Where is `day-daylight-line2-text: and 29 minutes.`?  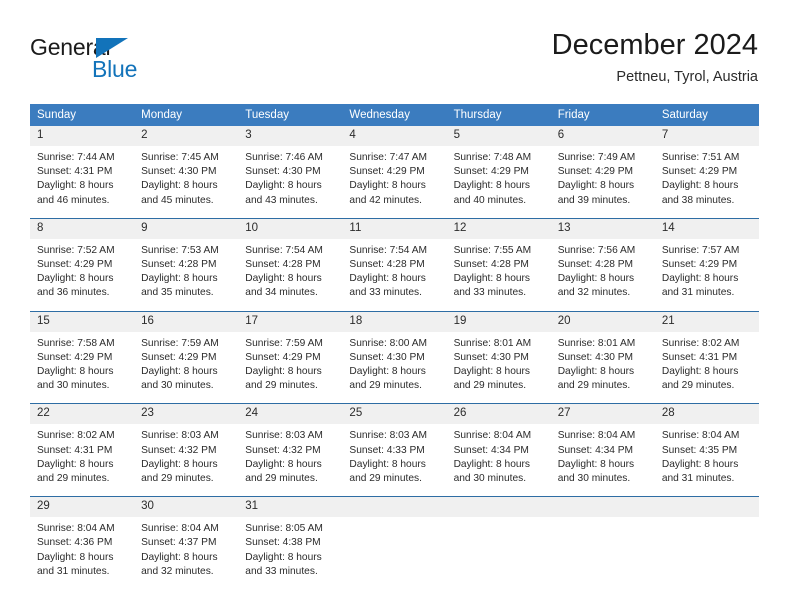
day-daylight-line2-text: and 29 minutes. is located at coordinates (385, 479).